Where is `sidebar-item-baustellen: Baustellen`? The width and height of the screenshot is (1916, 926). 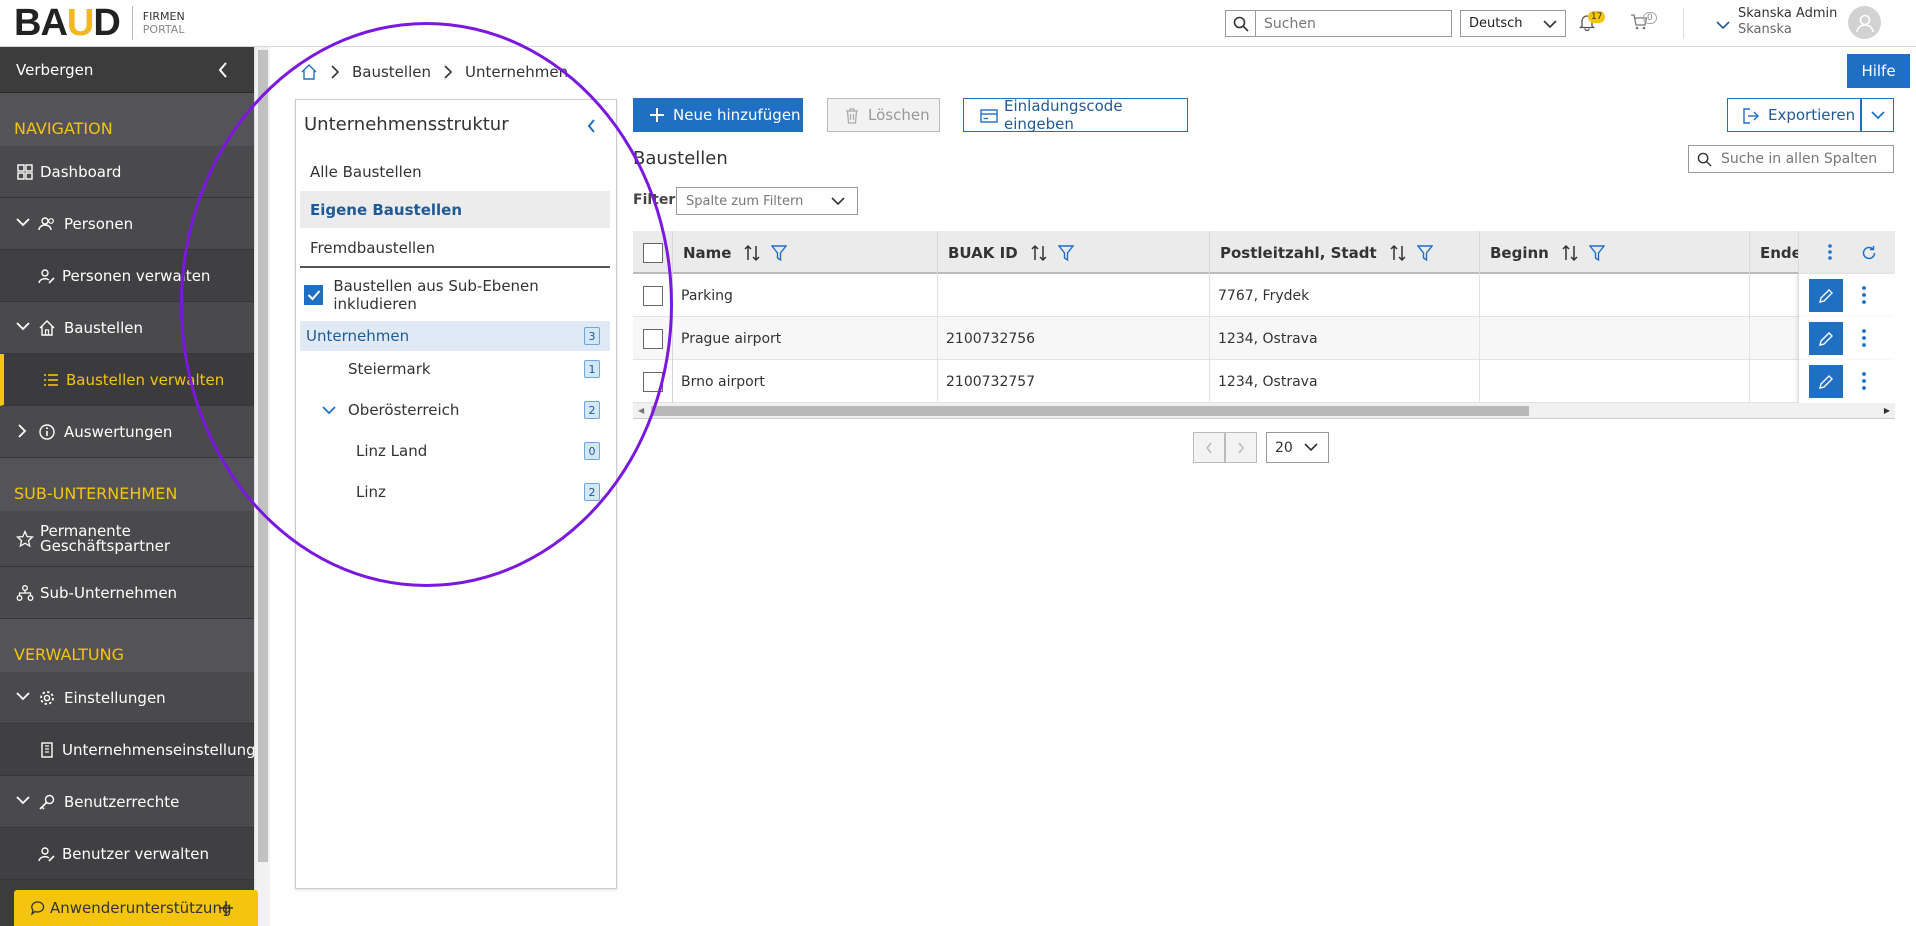
sidebar-item-baustellen: Baustellen is located at coordinates (127, 328).